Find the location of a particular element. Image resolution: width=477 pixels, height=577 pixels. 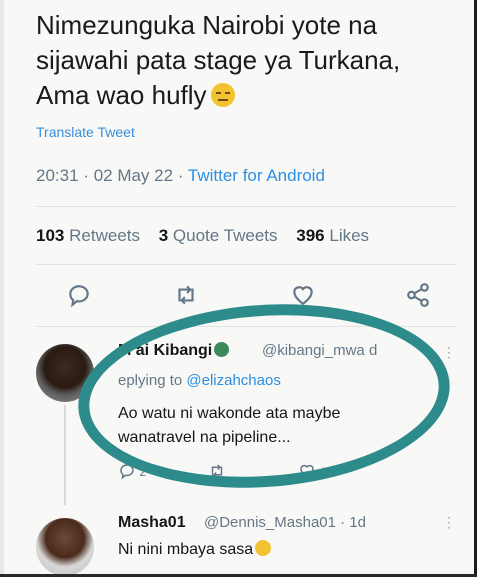

quote-tweets-stat: 3 Quote Tweets is located at coordinates (218, 235).